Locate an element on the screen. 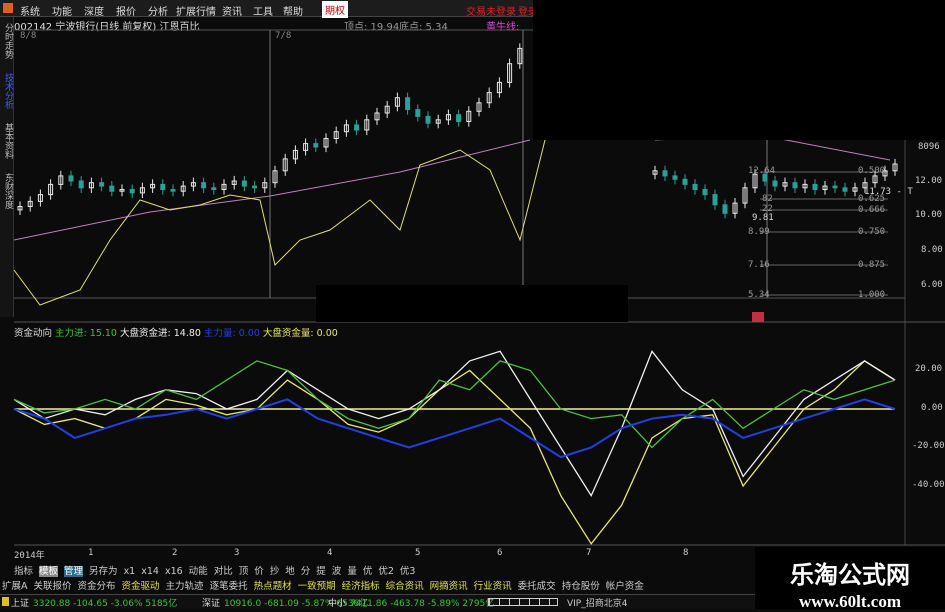 This screenshot has width=945, height=612. sz-index: 10916.0 -681.09 -5.87% 6536亿 is located at coordinates (296, 602).